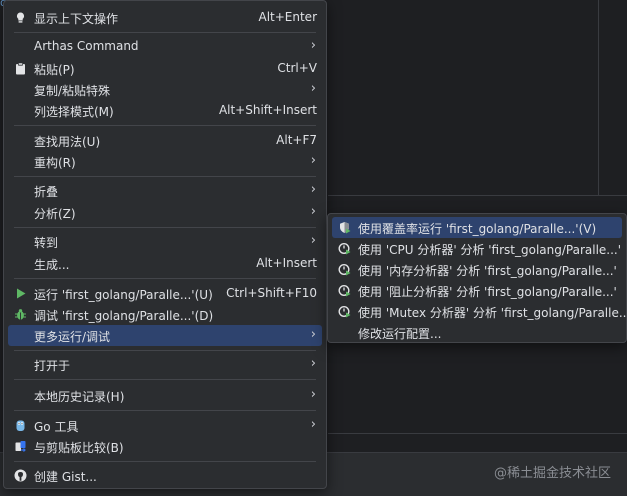 The width and height of the screenshot is (627, 496). I want to click on menu-item-show-context-actions: 显示上下文操作 Alt+Enter, so click(165, 17).